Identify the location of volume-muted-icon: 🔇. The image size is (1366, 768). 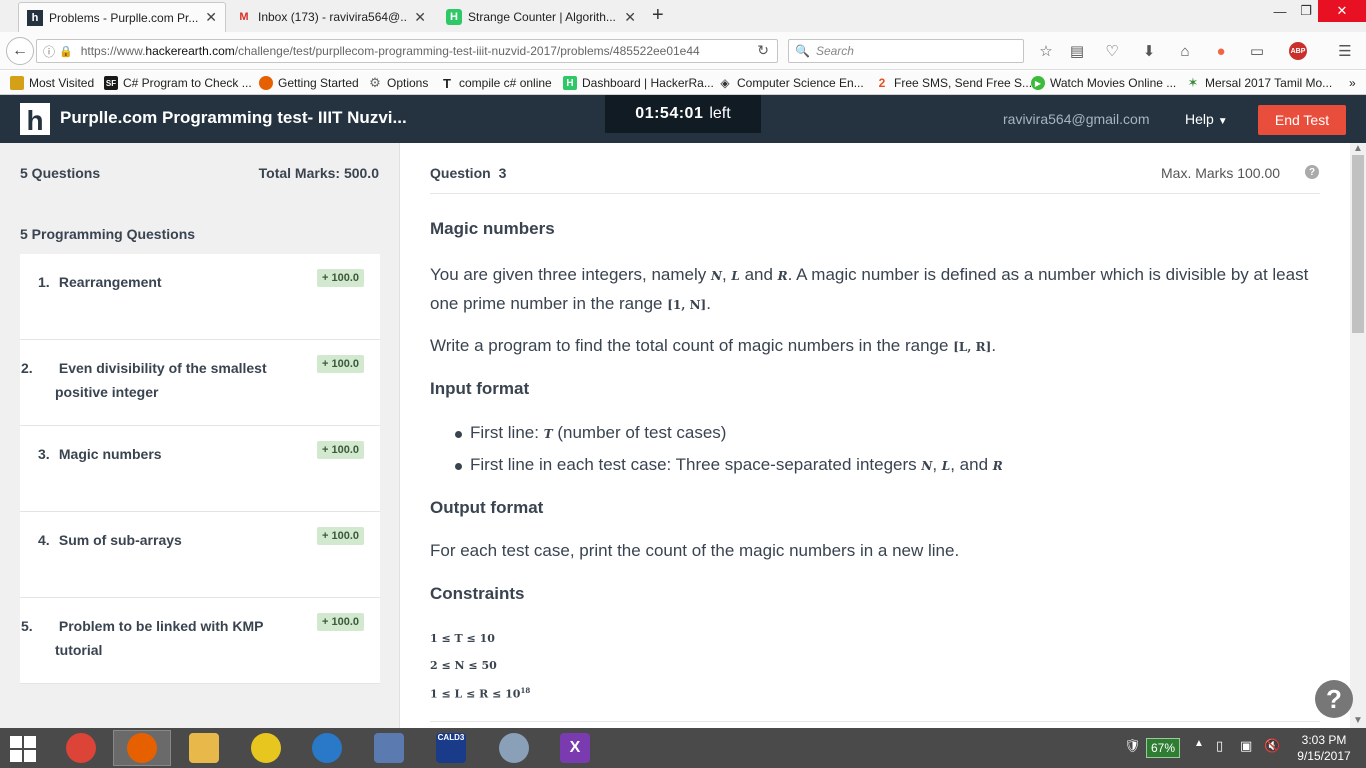
(1272, 746).